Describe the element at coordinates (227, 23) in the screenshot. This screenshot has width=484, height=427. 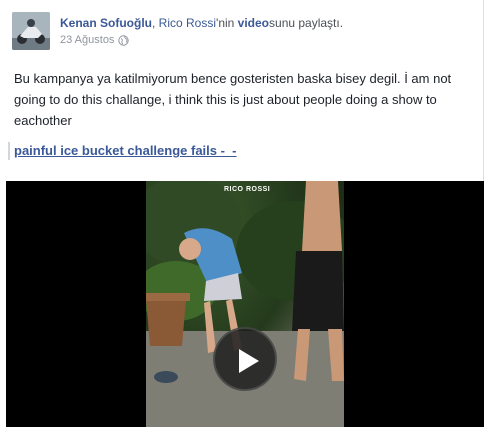
I see `owner-suffix: 'nin` at that location.